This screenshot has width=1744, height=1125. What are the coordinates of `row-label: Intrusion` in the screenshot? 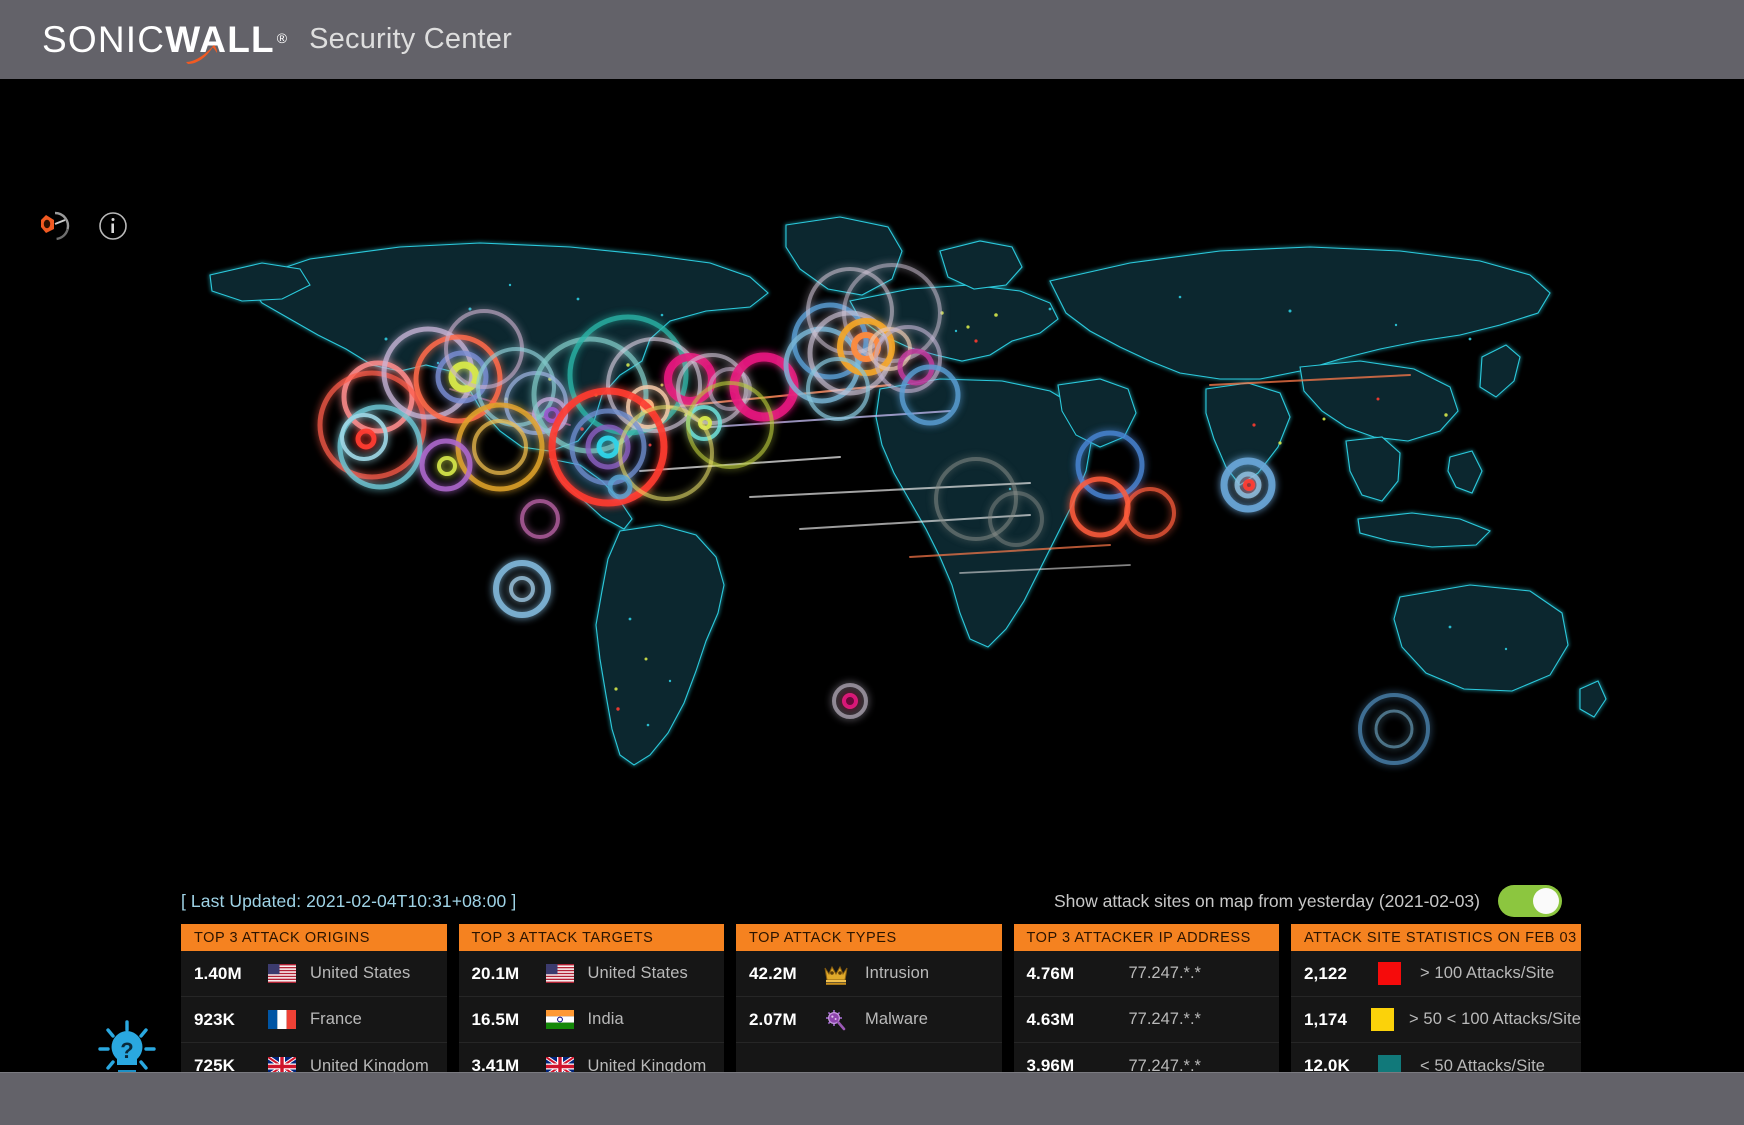 It's located at (897, 973).